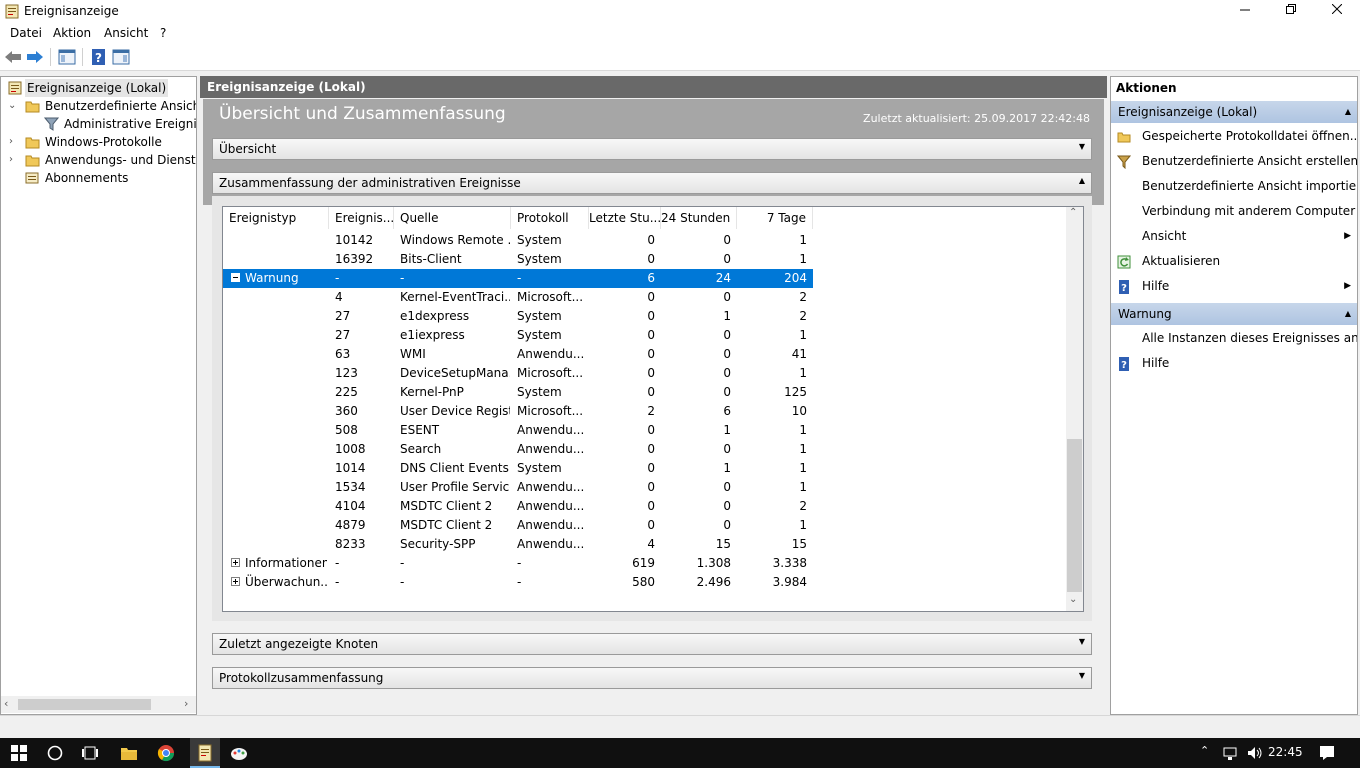  I want to click on table-row: 4104 MSDTC Client 2 Anwendu... 0 0 2, so click(518, 506).